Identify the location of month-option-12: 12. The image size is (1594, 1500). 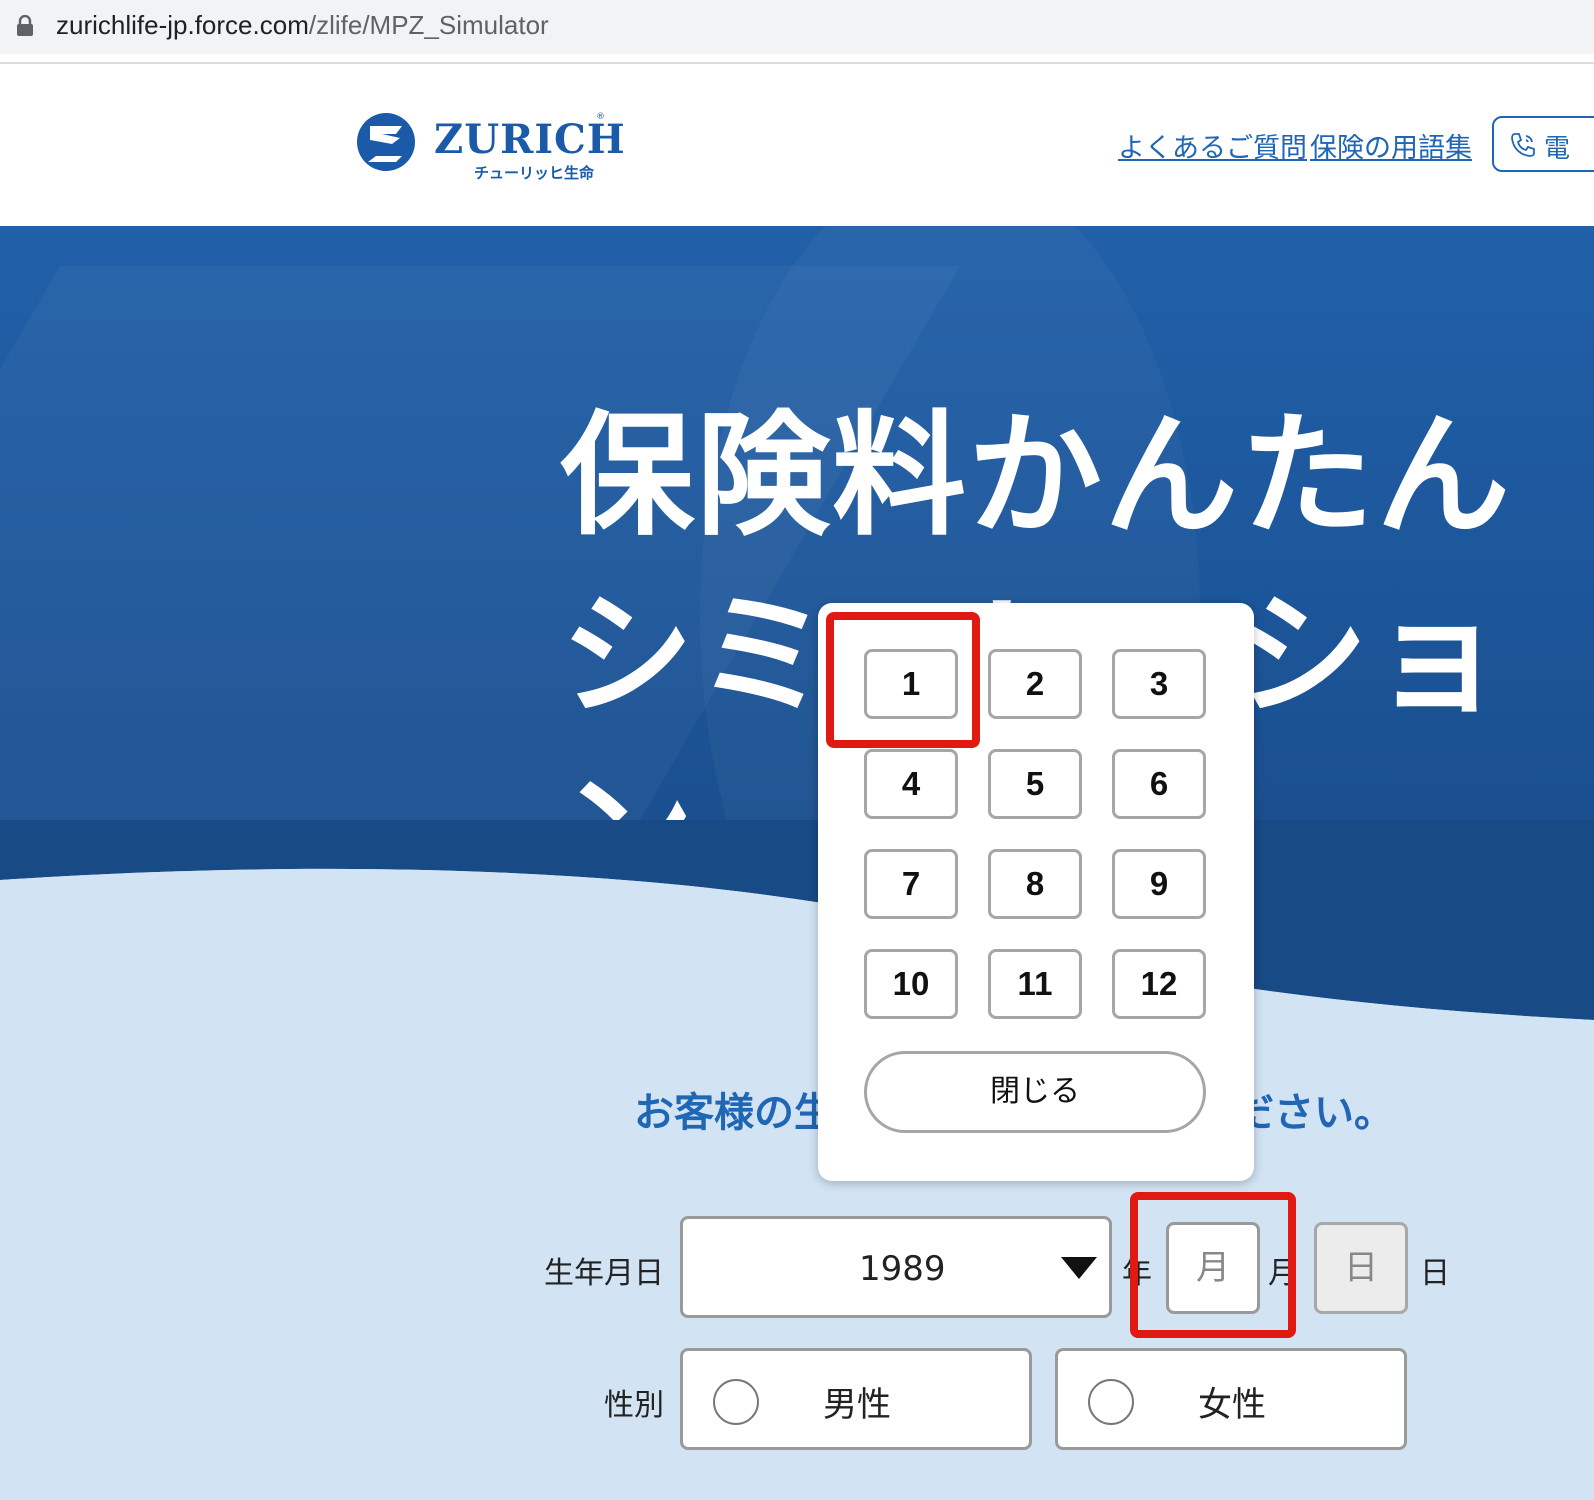
(1159, 984).